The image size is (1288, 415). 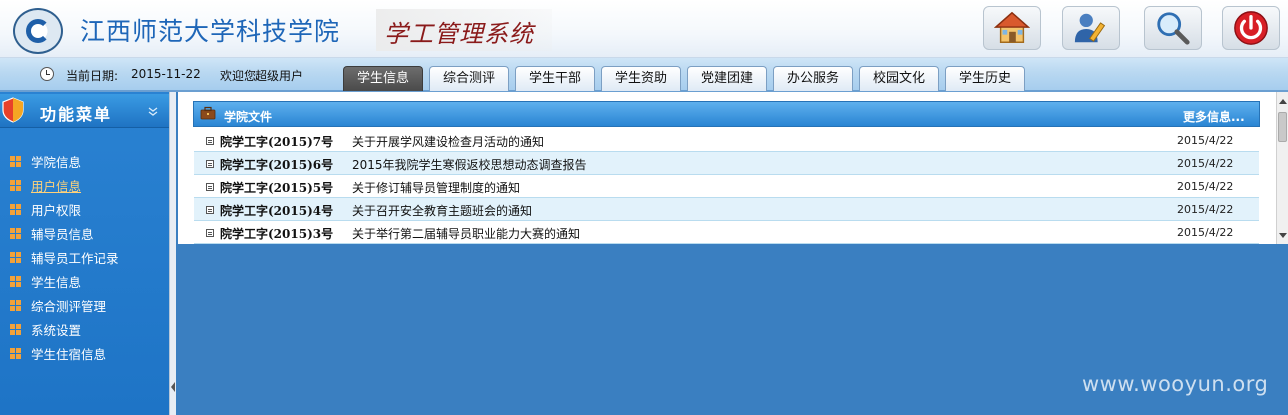 I want to click on sidebar-item-counselor-info: 辅导员信息, so click(x=52, y=233).